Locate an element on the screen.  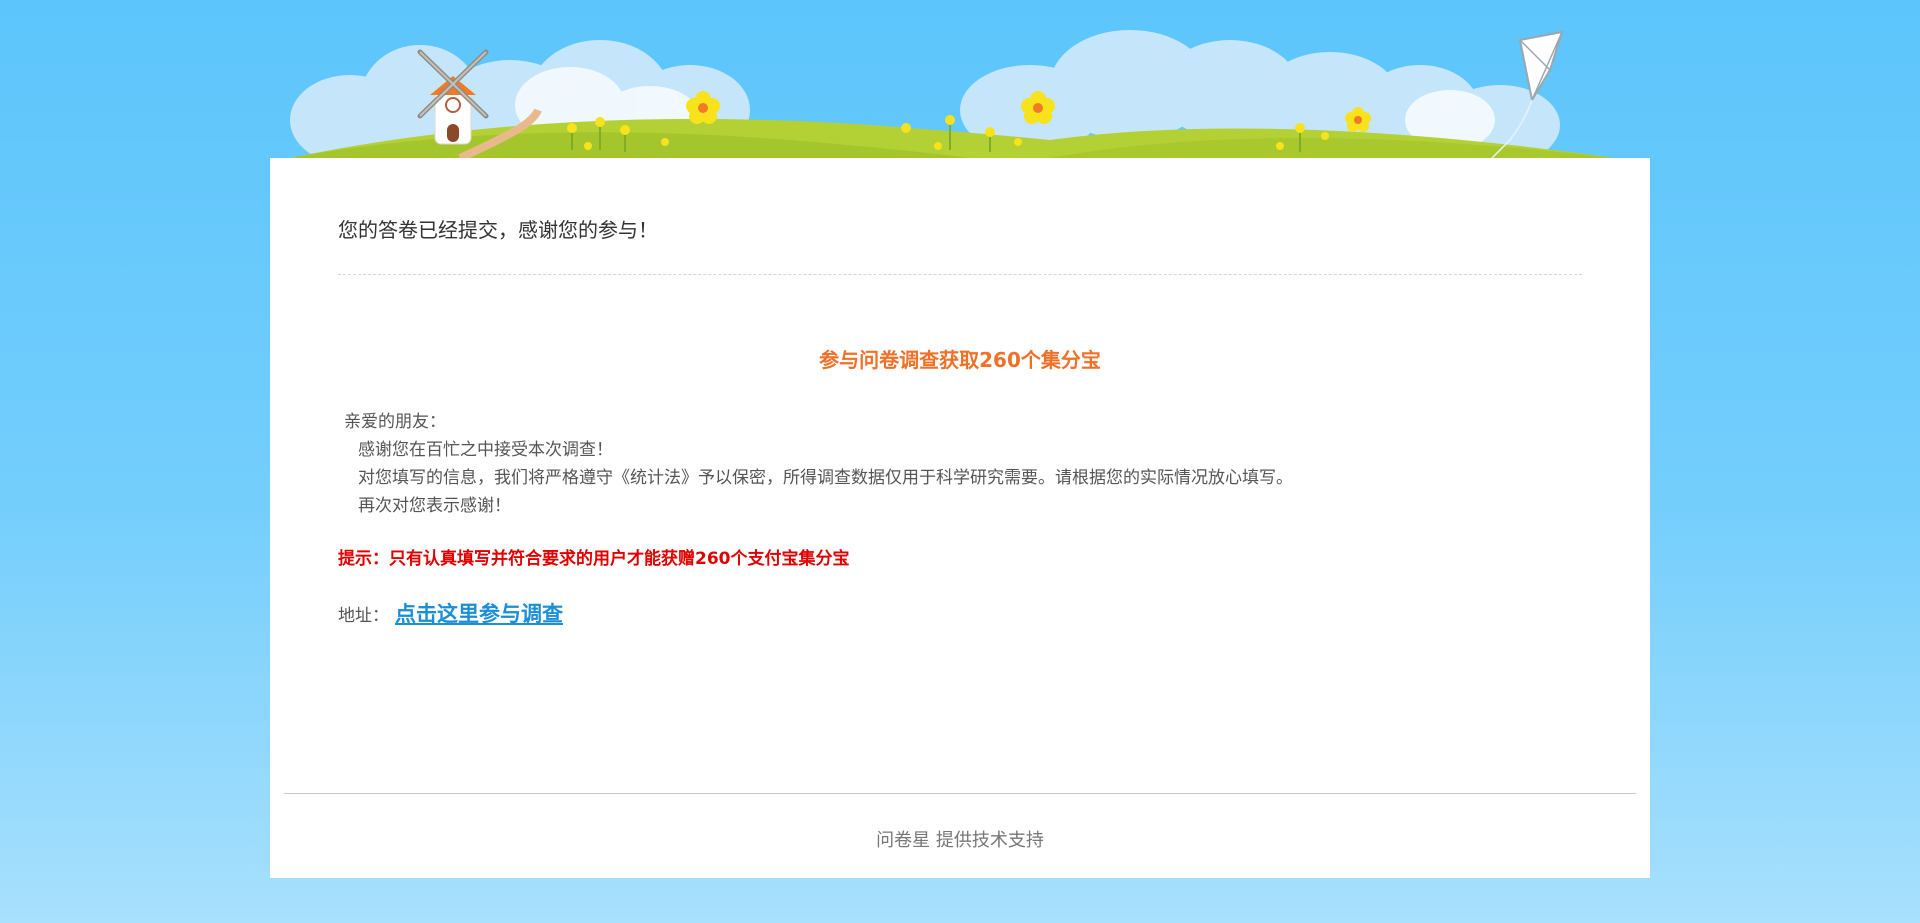
letter-line: 感谢您在百忙之中接受本次调查！ is located at coordinates (485, 450).